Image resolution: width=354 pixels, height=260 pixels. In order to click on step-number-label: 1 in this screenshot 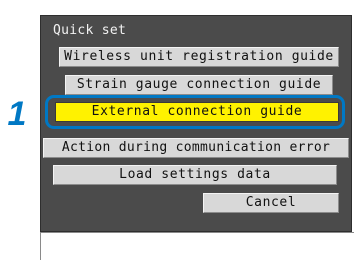, I will do `click(17, 114)`.